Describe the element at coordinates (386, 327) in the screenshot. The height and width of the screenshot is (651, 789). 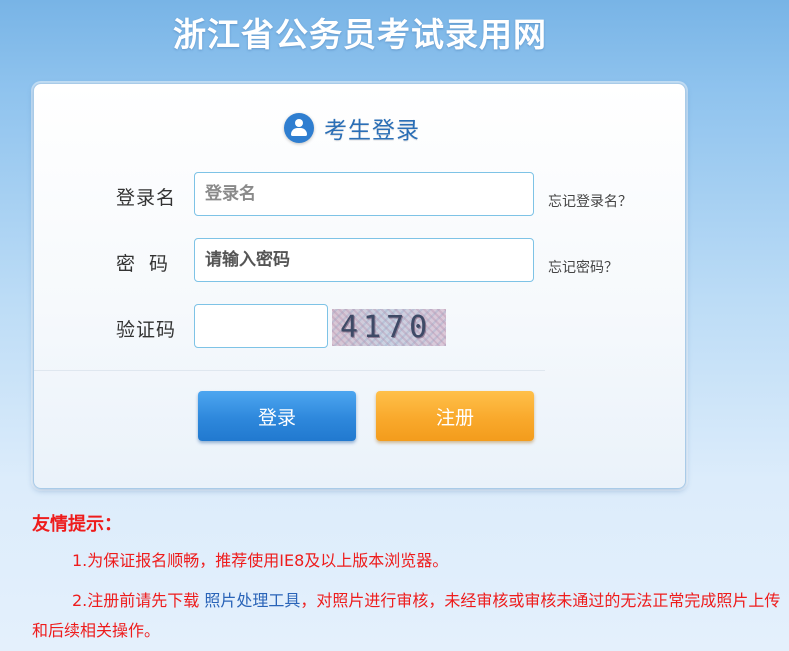
I see `captcha-code: 4170` at that location.